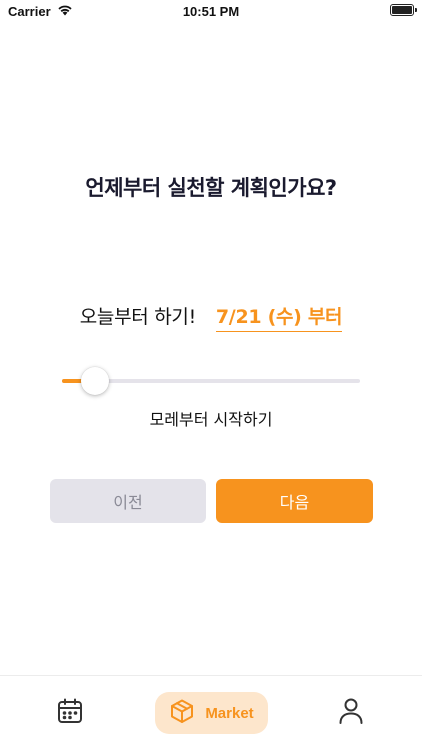  I want to click on status-time: 10:51 PM, so click(211, 11).